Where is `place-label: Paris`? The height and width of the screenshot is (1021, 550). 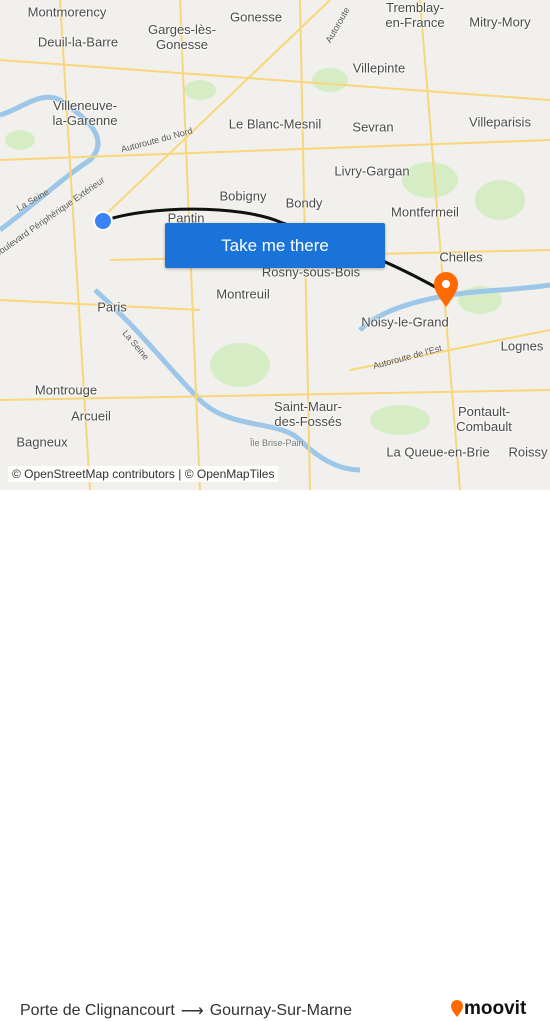
place-label: Paris is located at coordinates (112, 307).